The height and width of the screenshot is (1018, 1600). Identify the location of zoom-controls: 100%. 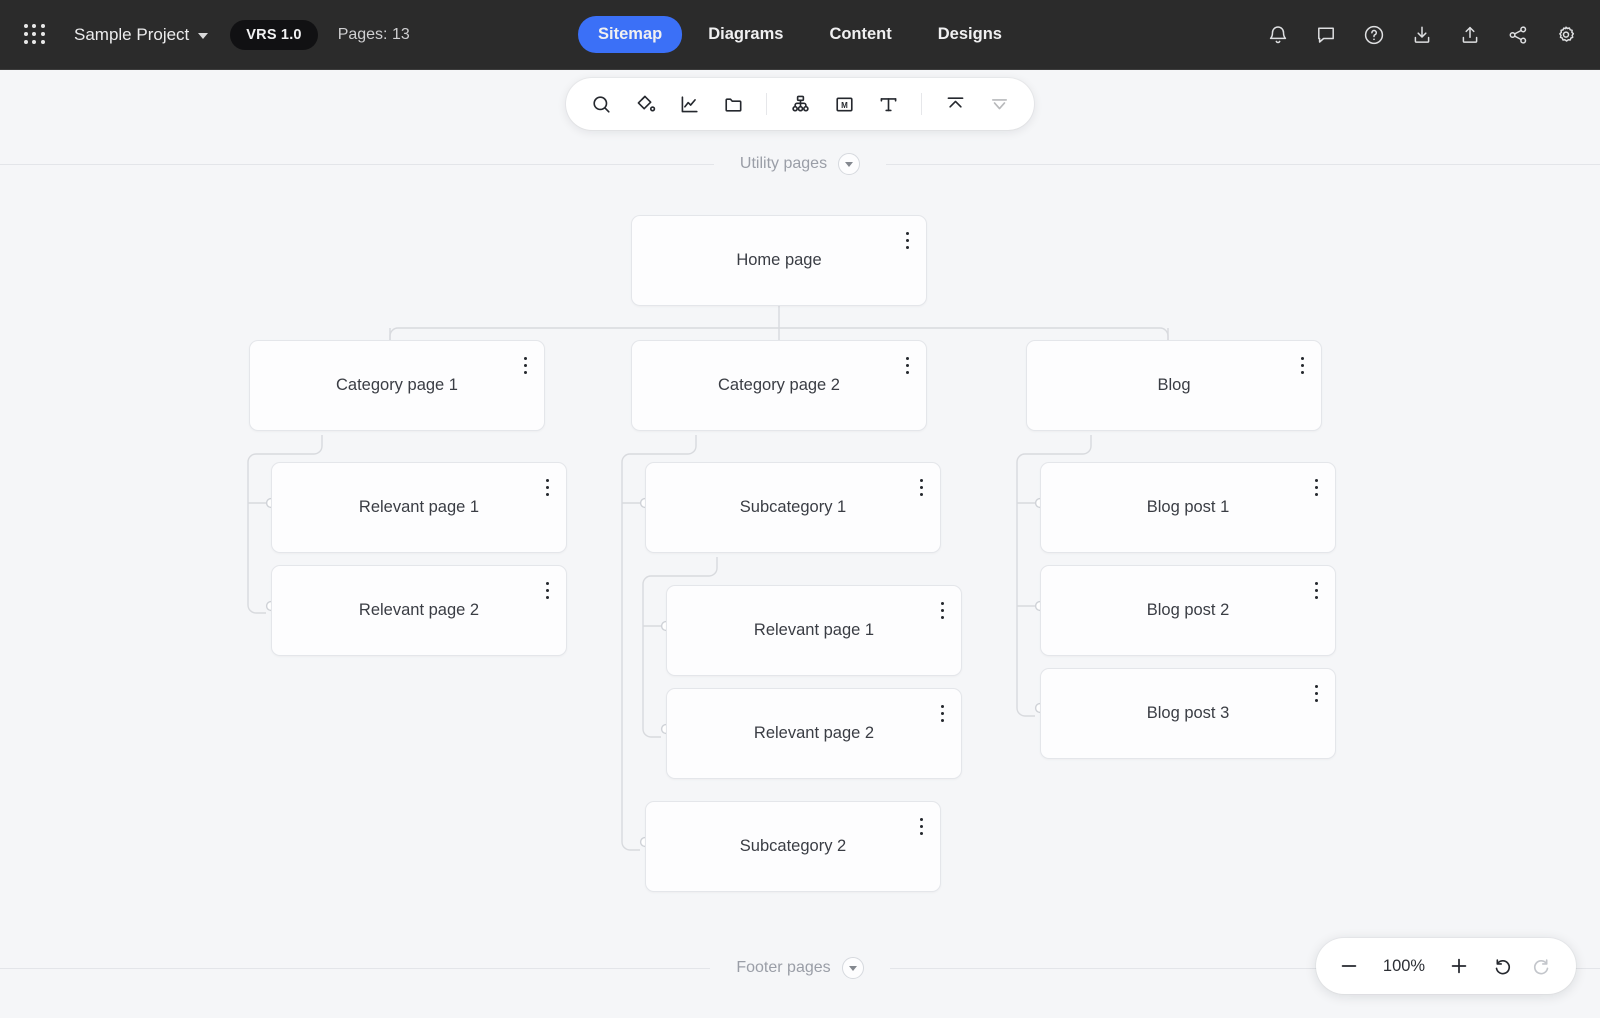
(1446, 966).